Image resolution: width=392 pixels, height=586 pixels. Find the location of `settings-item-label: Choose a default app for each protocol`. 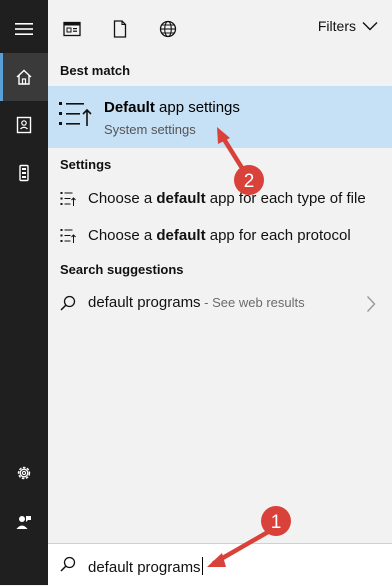

settings-item-label: Choose a default app for each protocol is located at coordinates (219, 235).